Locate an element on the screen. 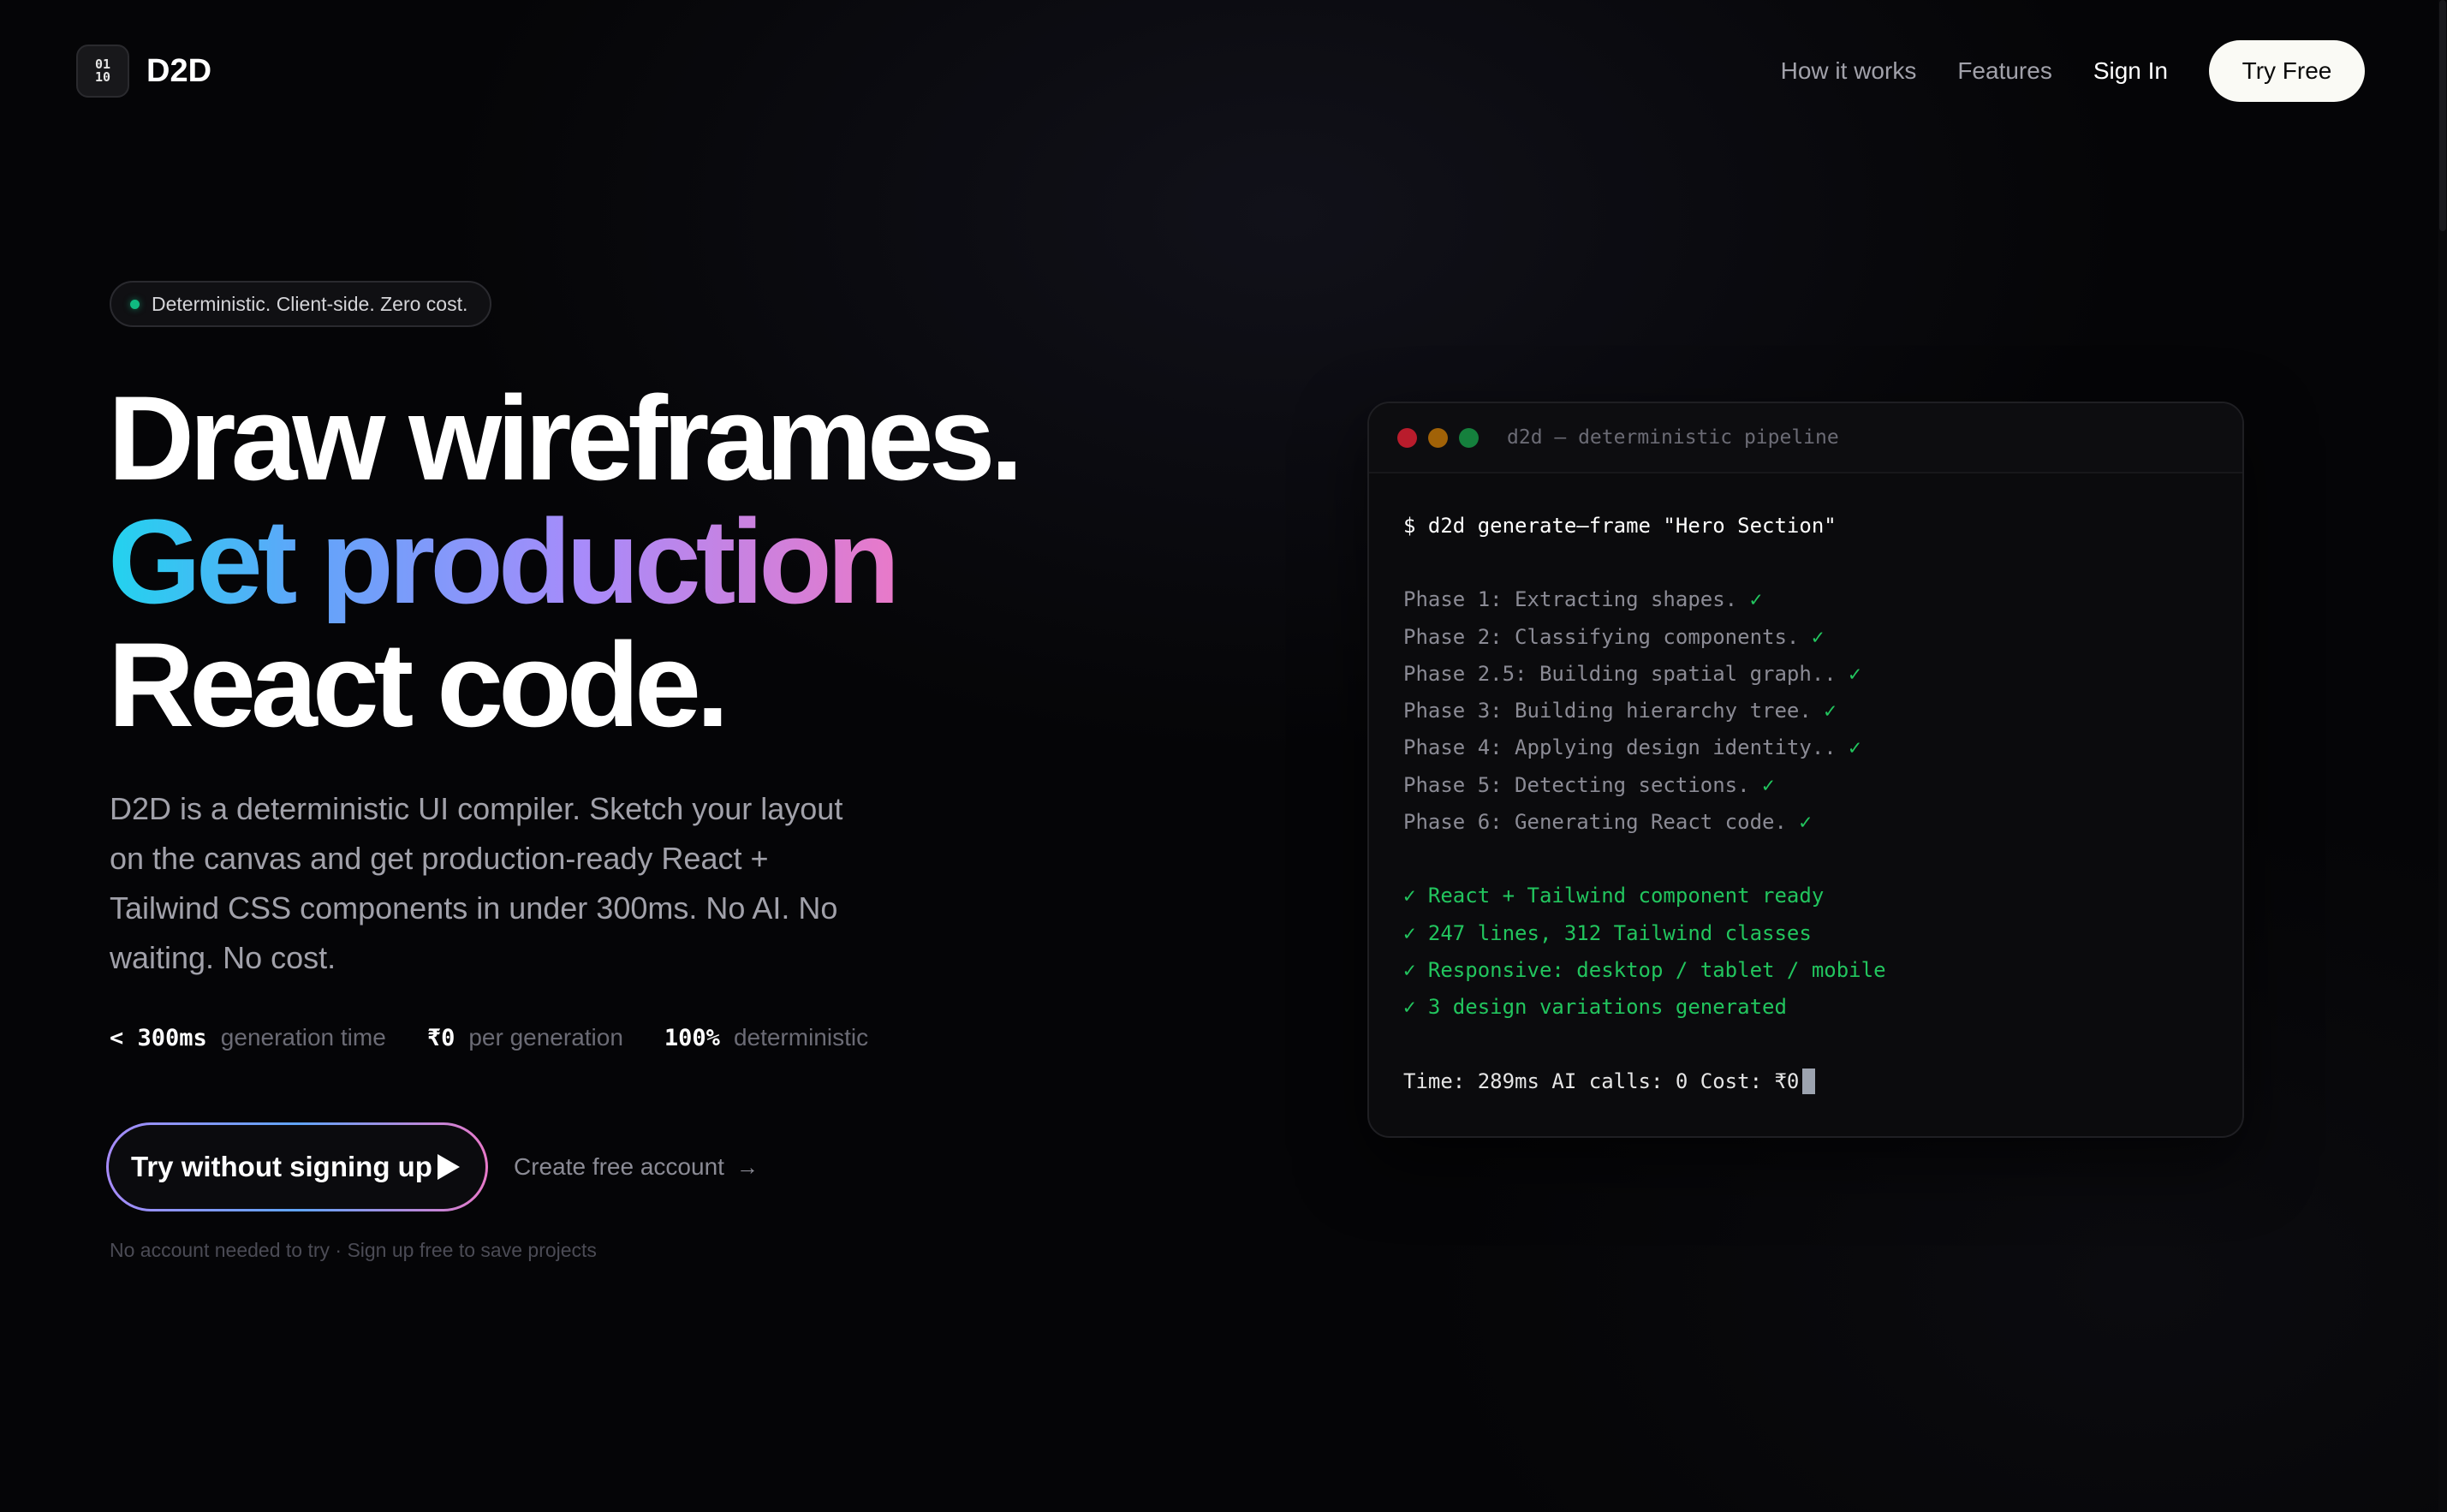 This screenshot has height=1512, width=2447. scrollbar-thumb is located at coordinates (2442, 115).